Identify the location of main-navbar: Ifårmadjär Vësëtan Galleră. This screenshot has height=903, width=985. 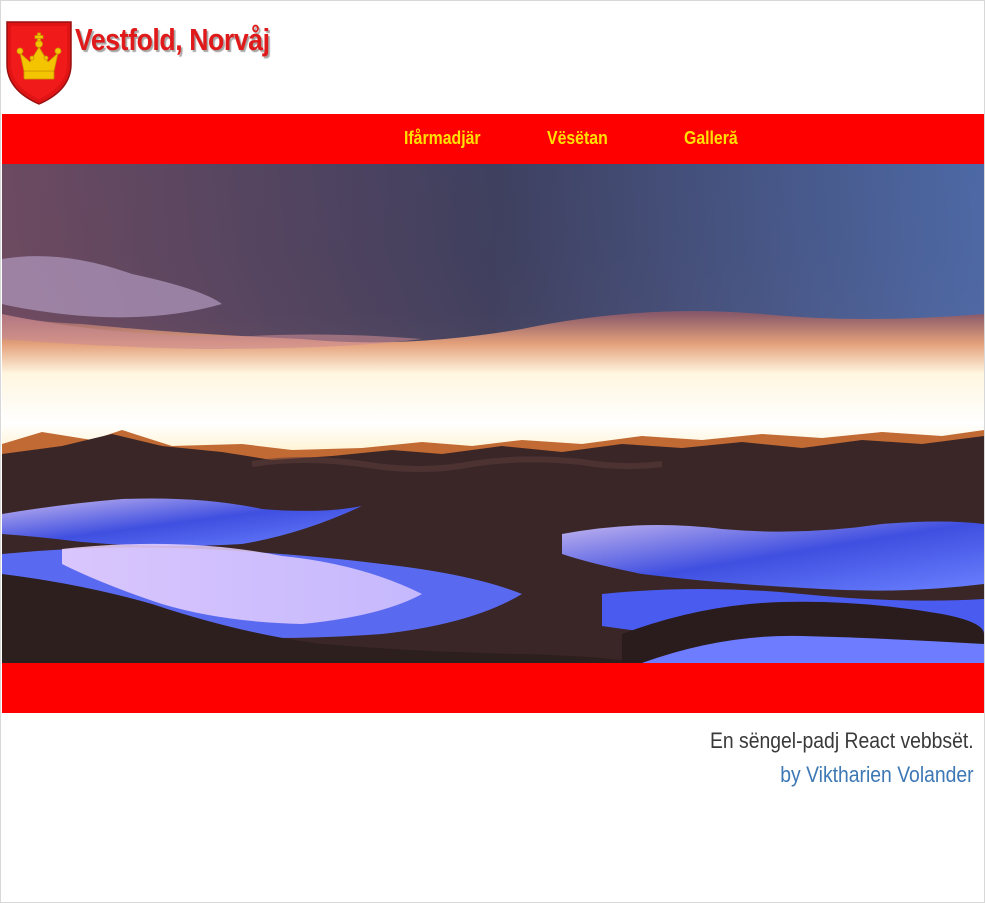
(493, 139).